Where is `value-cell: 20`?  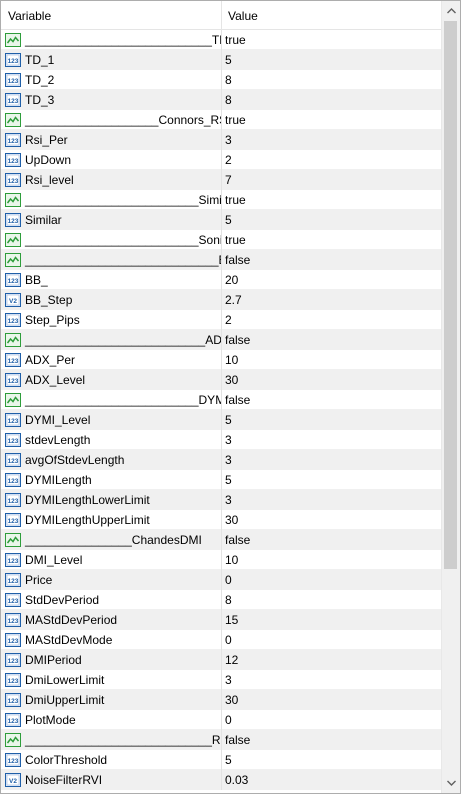
value-cell: 20 is located at coordinates (331, 280).